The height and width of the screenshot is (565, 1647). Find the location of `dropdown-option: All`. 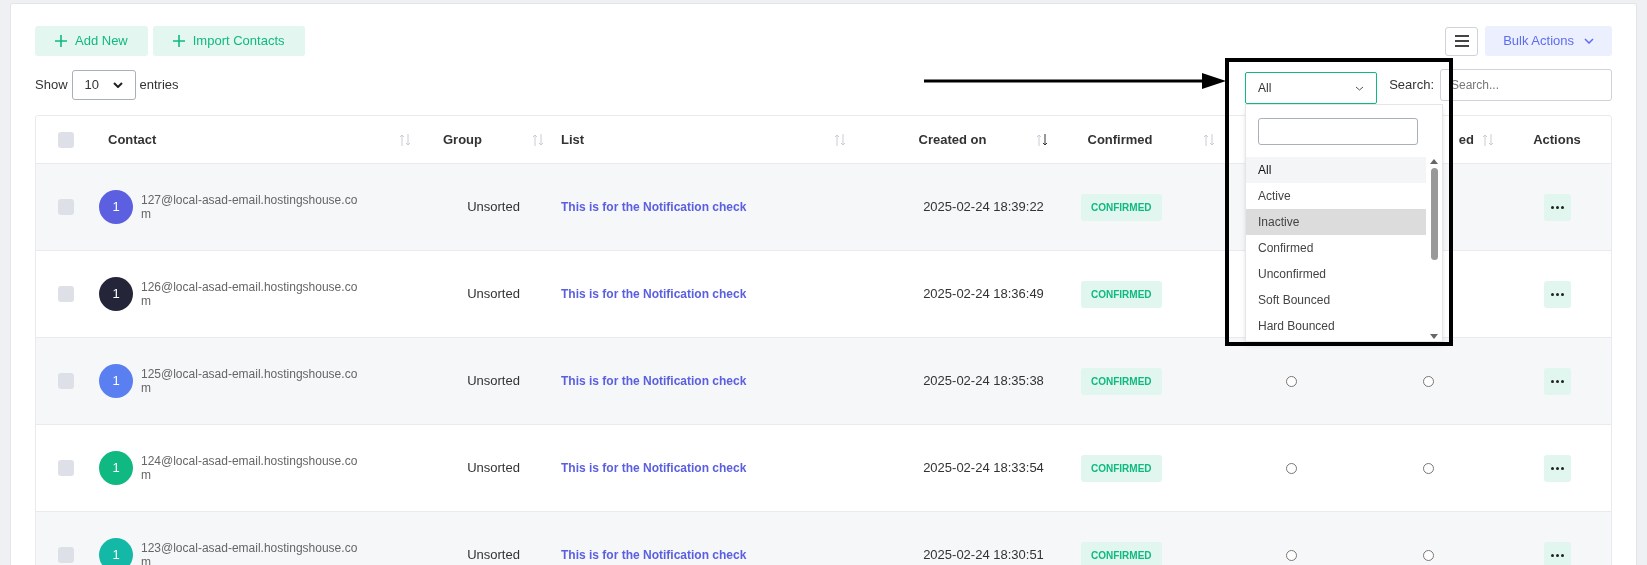

dropdown-option: All is located at coordinates (1336, 170).